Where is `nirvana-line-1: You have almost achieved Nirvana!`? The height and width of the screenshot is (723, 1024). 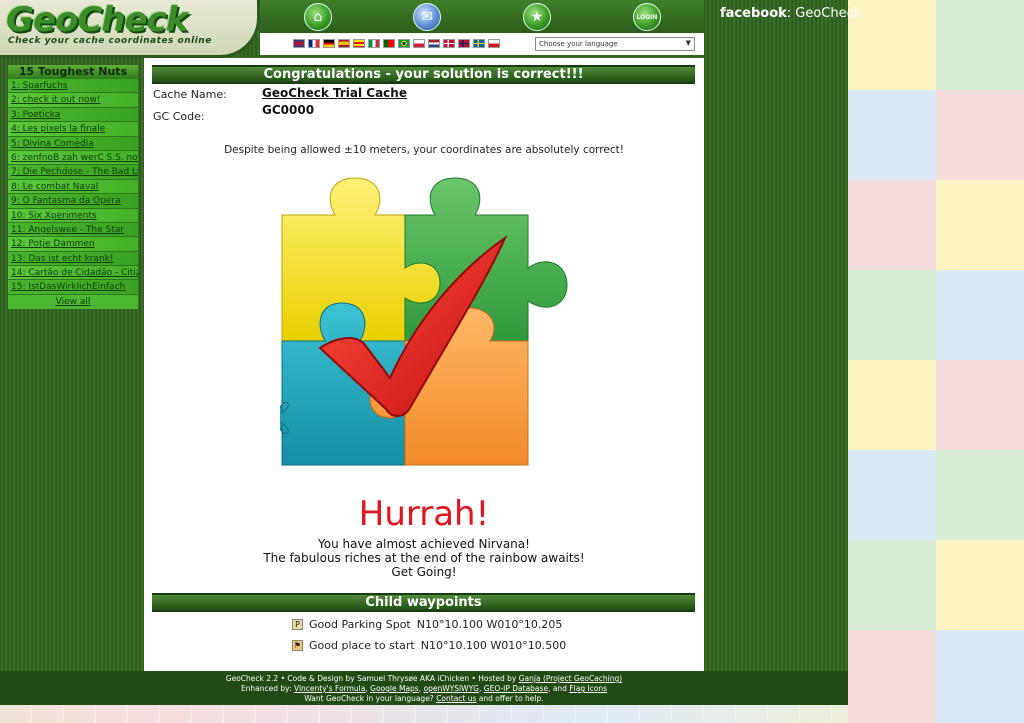
nirvana-line-1: You have almost achieved Nirvana! is located at coordinates (424, 544).